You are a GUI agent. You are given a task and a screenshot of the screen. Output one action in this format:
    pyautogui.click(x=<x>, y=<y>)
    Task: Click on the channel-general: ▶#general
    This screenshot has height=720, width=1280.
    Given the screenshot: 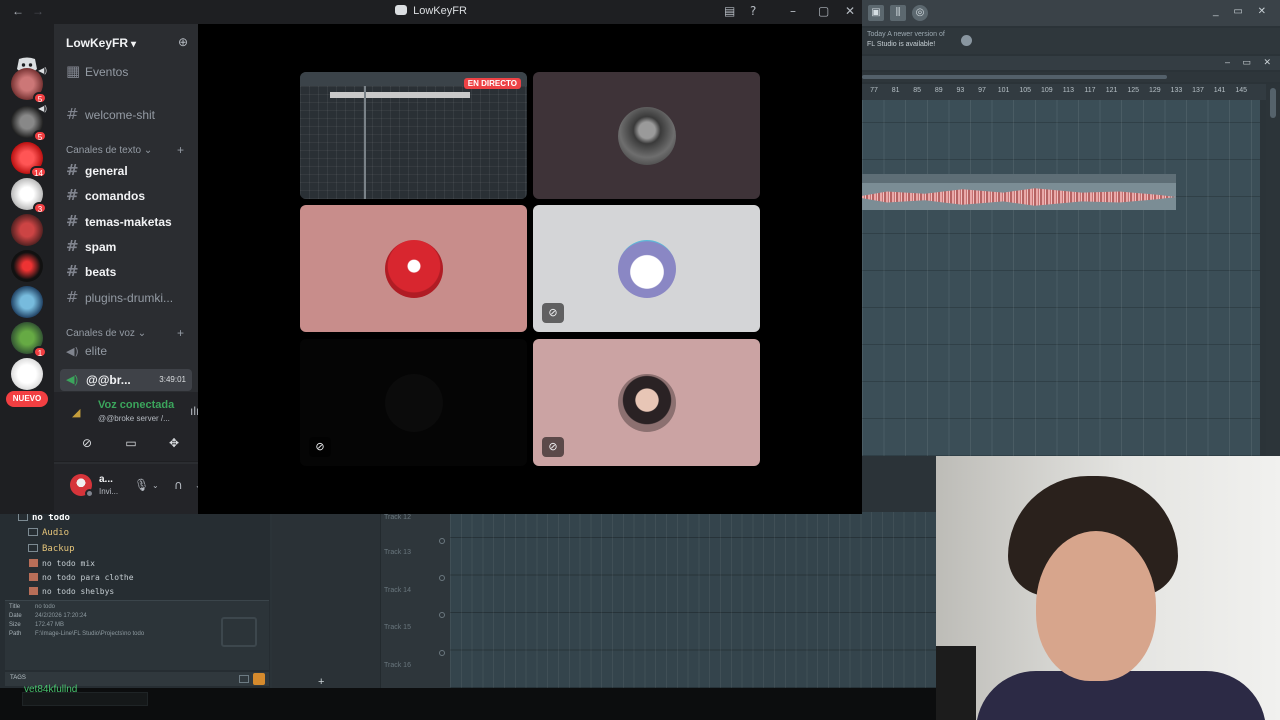 What is the action you would take?
    pyautogui.click(x=127, y=172)
    